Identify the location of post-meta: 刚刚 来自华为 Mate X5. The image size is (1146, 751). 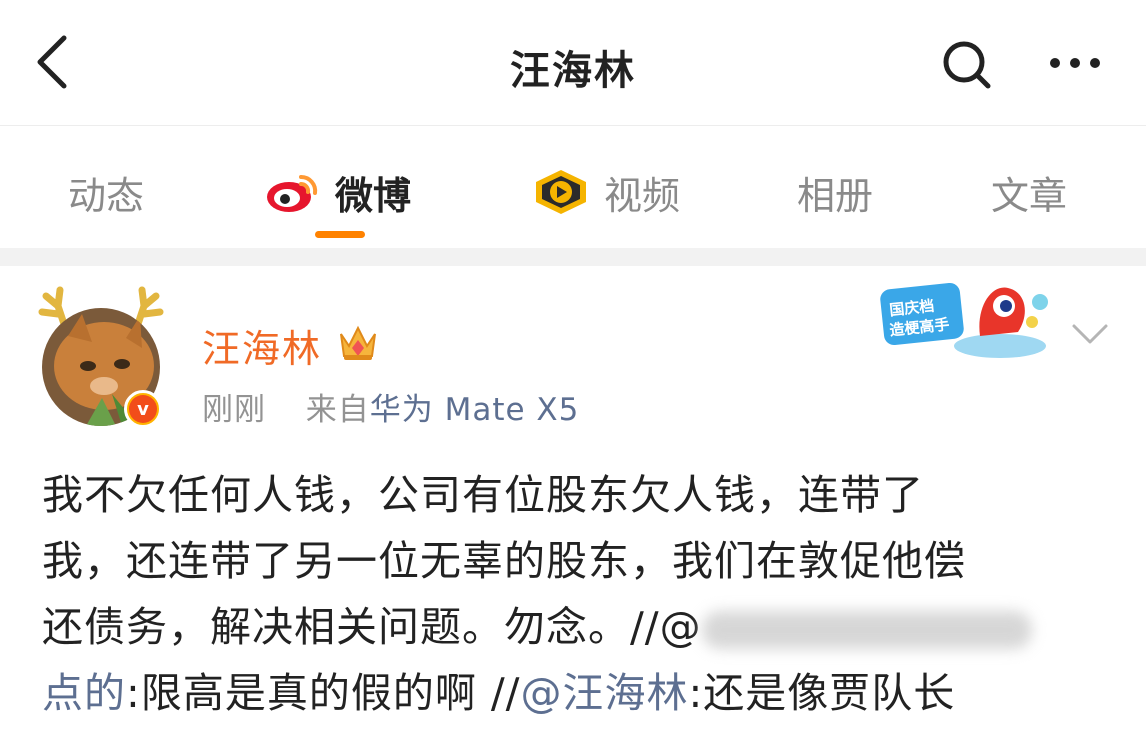
(390, 406).